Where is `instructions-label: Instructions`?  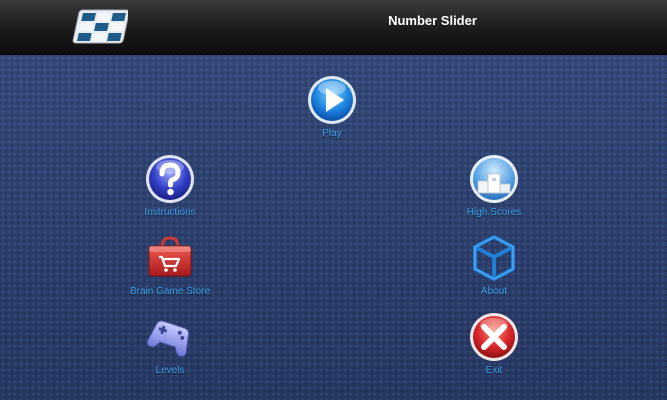
instructions-label: Instructions is located at coordinates (170, 212).